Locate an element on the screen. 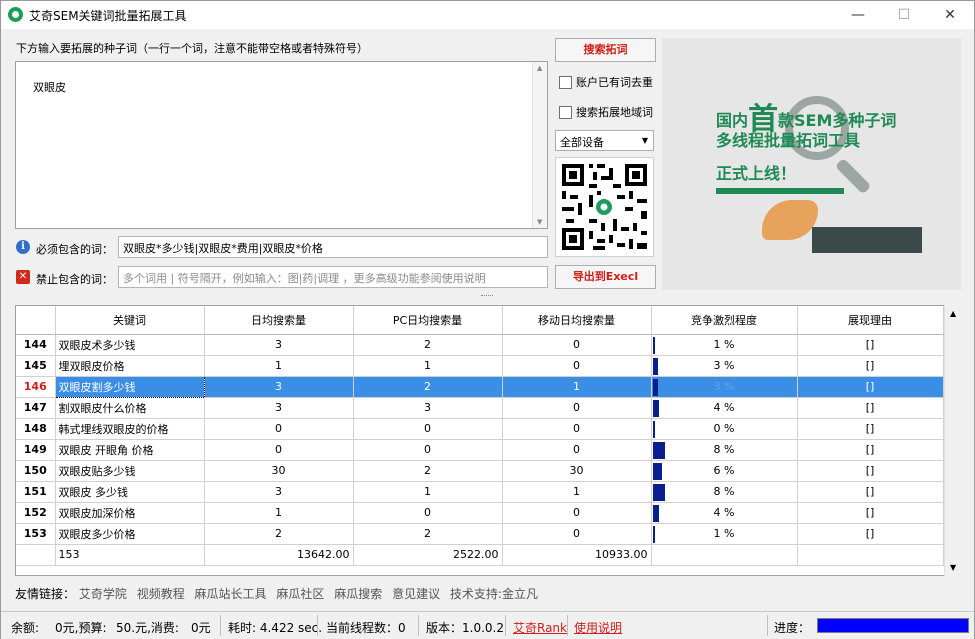 Image resolution: width=975 pixels, height=639 pixels. include-input: 双眼皮*多少钱|双眼皮*费用|双眼皮*价格 is located at coordinates (333, 247).